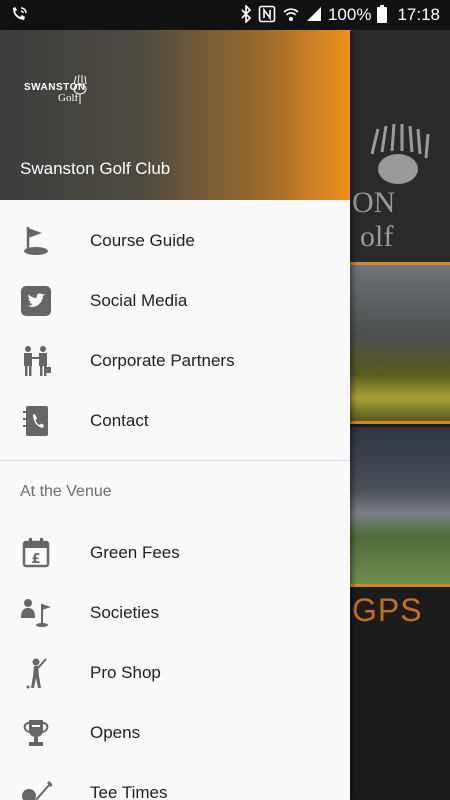 The image size is (450, 800). Describe the element at coordinates (125, 672) in the screenshot. I see `menu-item-label: Pro Shop` at that location.